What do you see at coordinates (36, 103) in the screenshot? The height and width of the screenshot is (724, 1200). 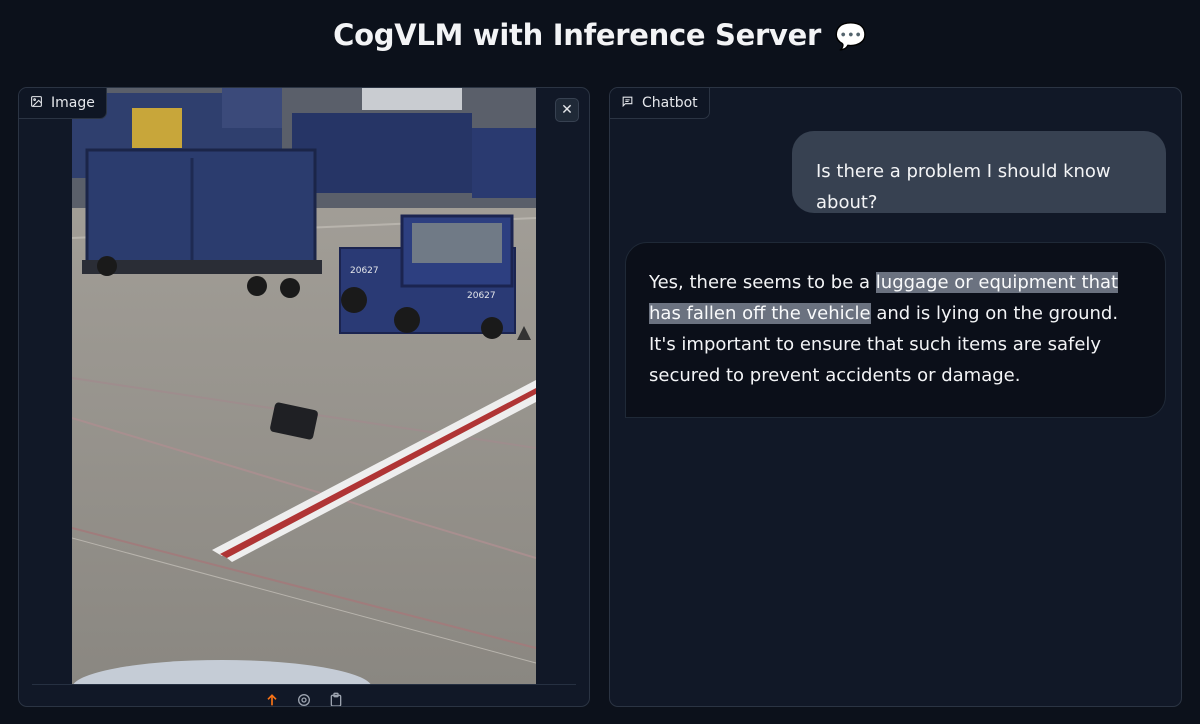 I see `image-icon` at bounding box center [36, 103].